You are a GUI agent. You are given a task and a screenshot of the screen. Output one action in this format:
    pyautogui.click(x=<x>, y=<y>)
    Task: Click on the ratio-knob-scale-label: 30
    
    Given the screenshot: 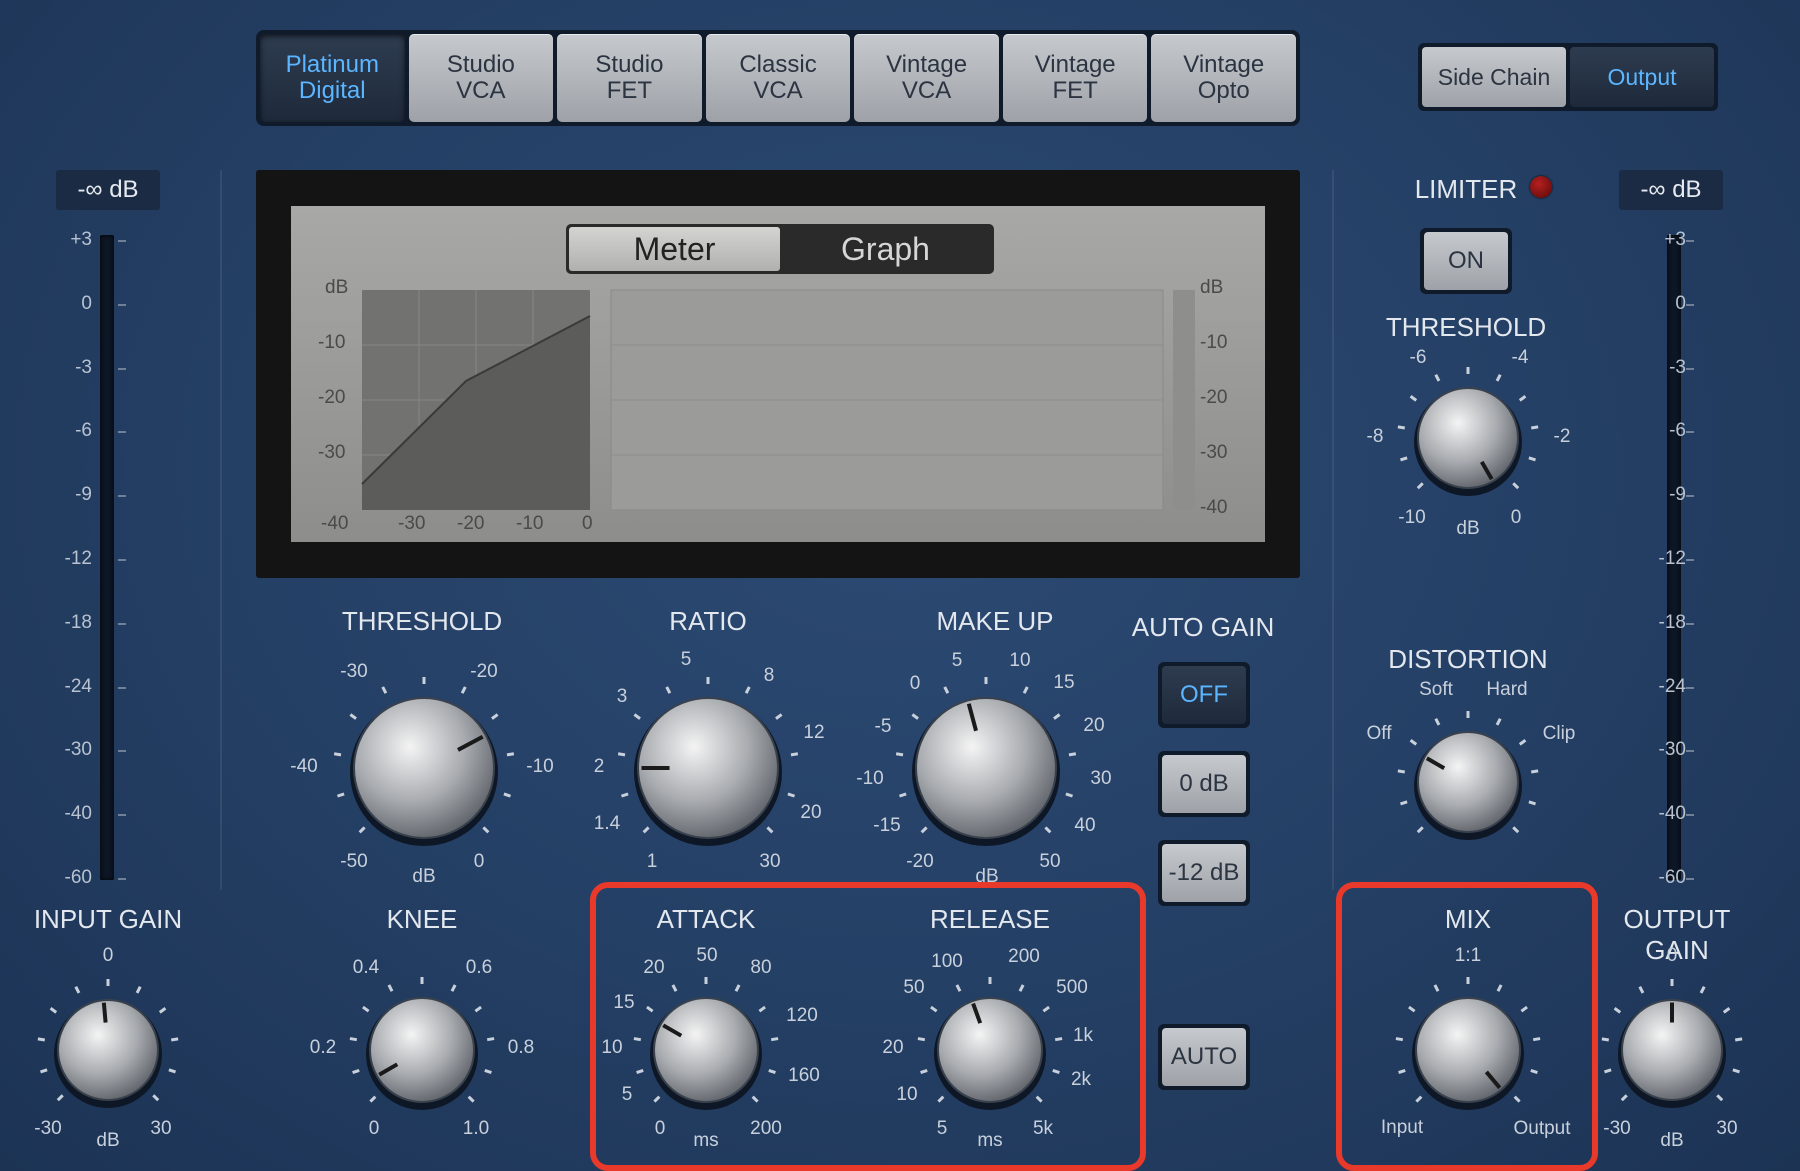 What is the action you would take?
    pyautogui.click(x=770, y=861)
    